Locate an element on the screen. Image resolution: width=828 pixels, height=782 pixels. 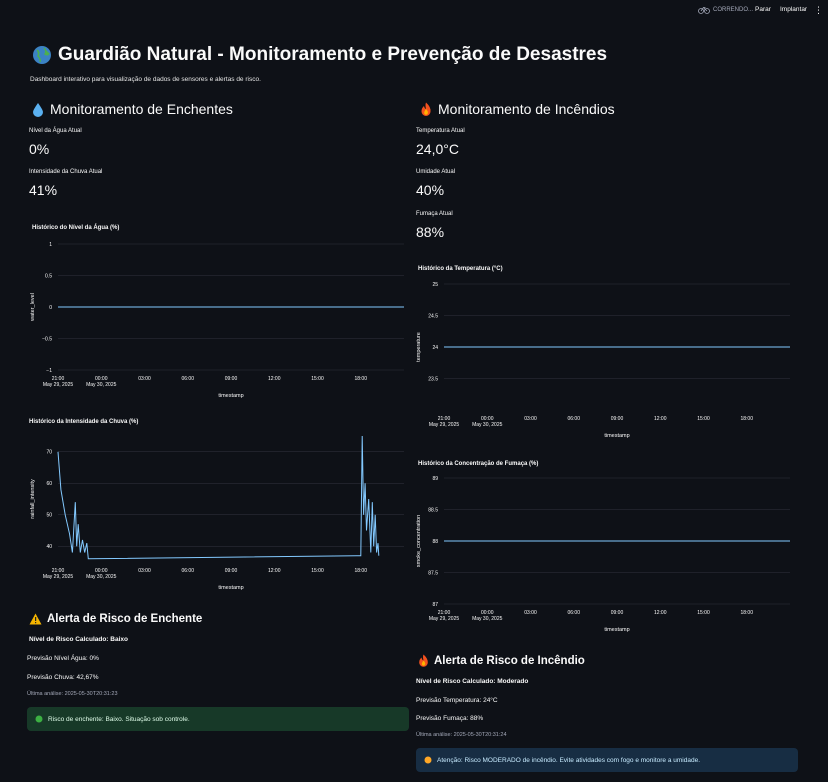
humidity-label: Umidade Atual is located at coordinates (436, 172).